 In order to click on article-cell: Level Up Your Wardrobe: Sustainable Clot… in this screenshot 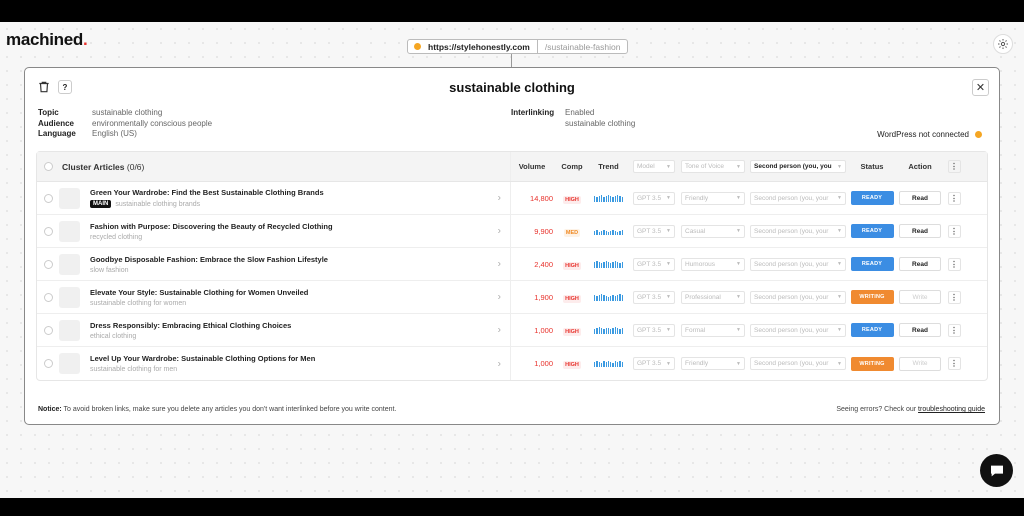, I will do `click(299, 363)`.